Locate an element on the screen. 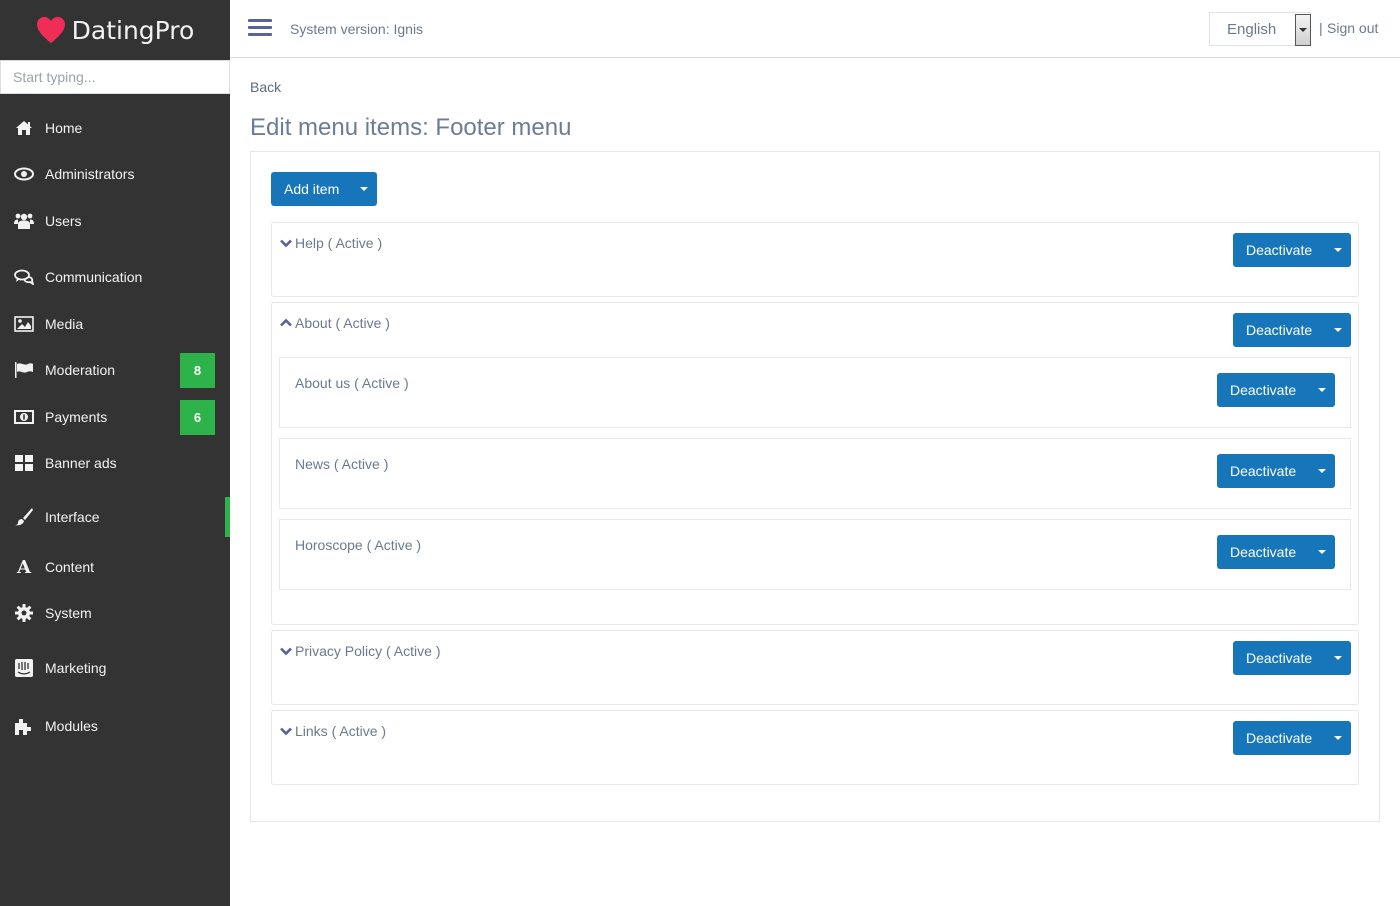 This screenshot has width=1400, height=906. sidebar-item-payments: Payments 6 is located at coordinates (115, 417).